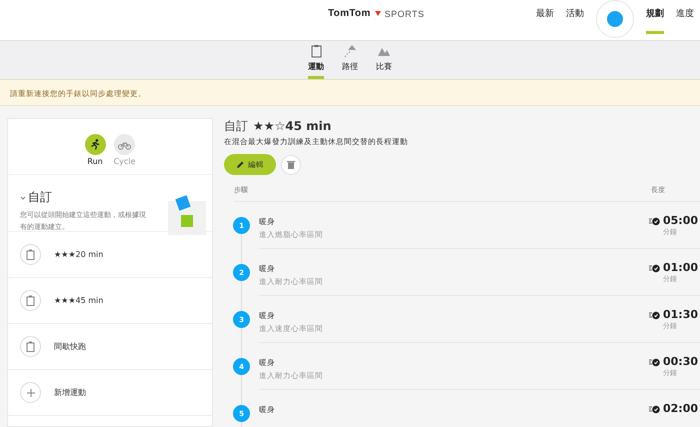  What do you see at coordinates (680, 220) in the screenshot?
I see `step-duration: 05:00` at bounding box center [680, 220].